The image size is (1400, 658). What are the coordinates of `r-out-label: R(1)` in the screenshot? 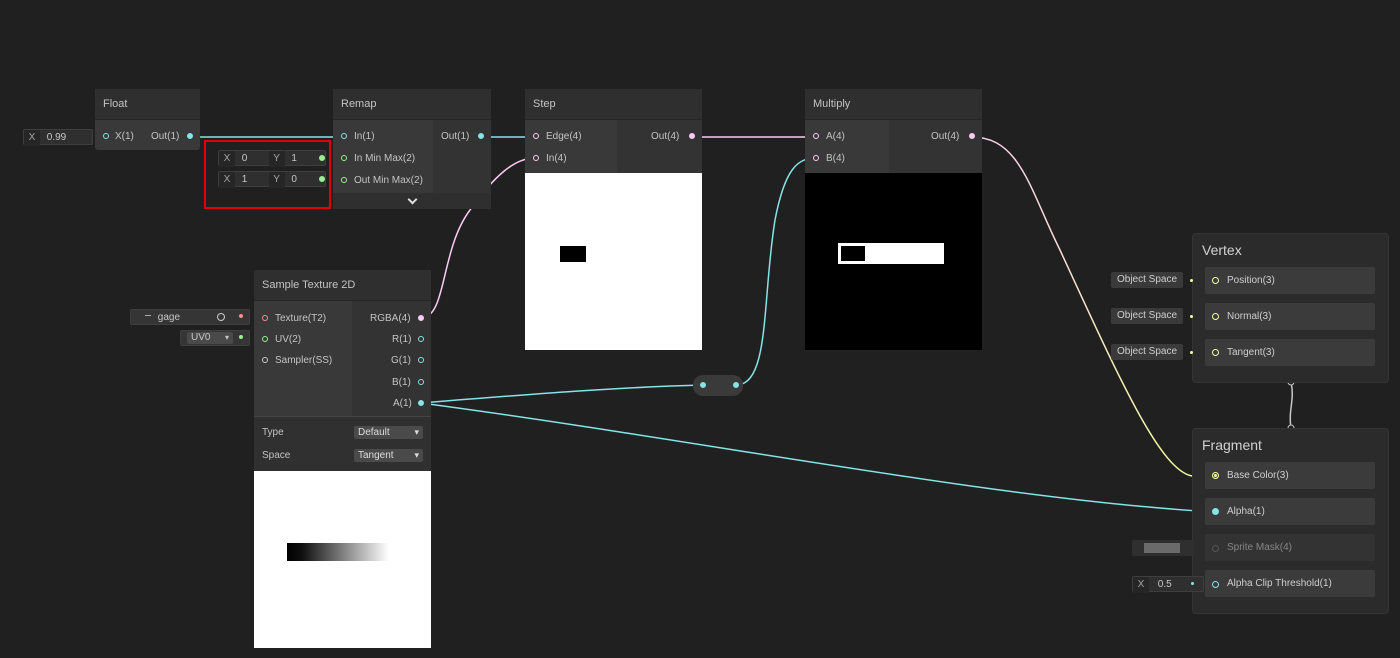 It's located at (402, 339).